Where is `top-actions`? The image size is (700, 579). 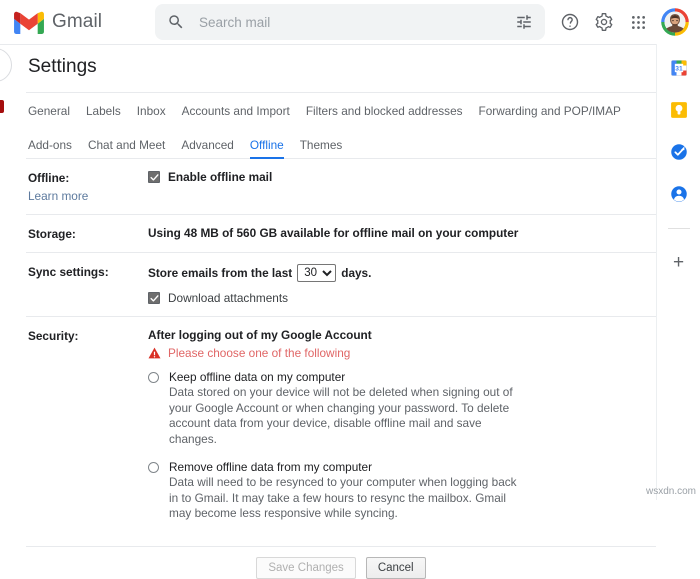 top-actions is located at coordinates (623, 22).